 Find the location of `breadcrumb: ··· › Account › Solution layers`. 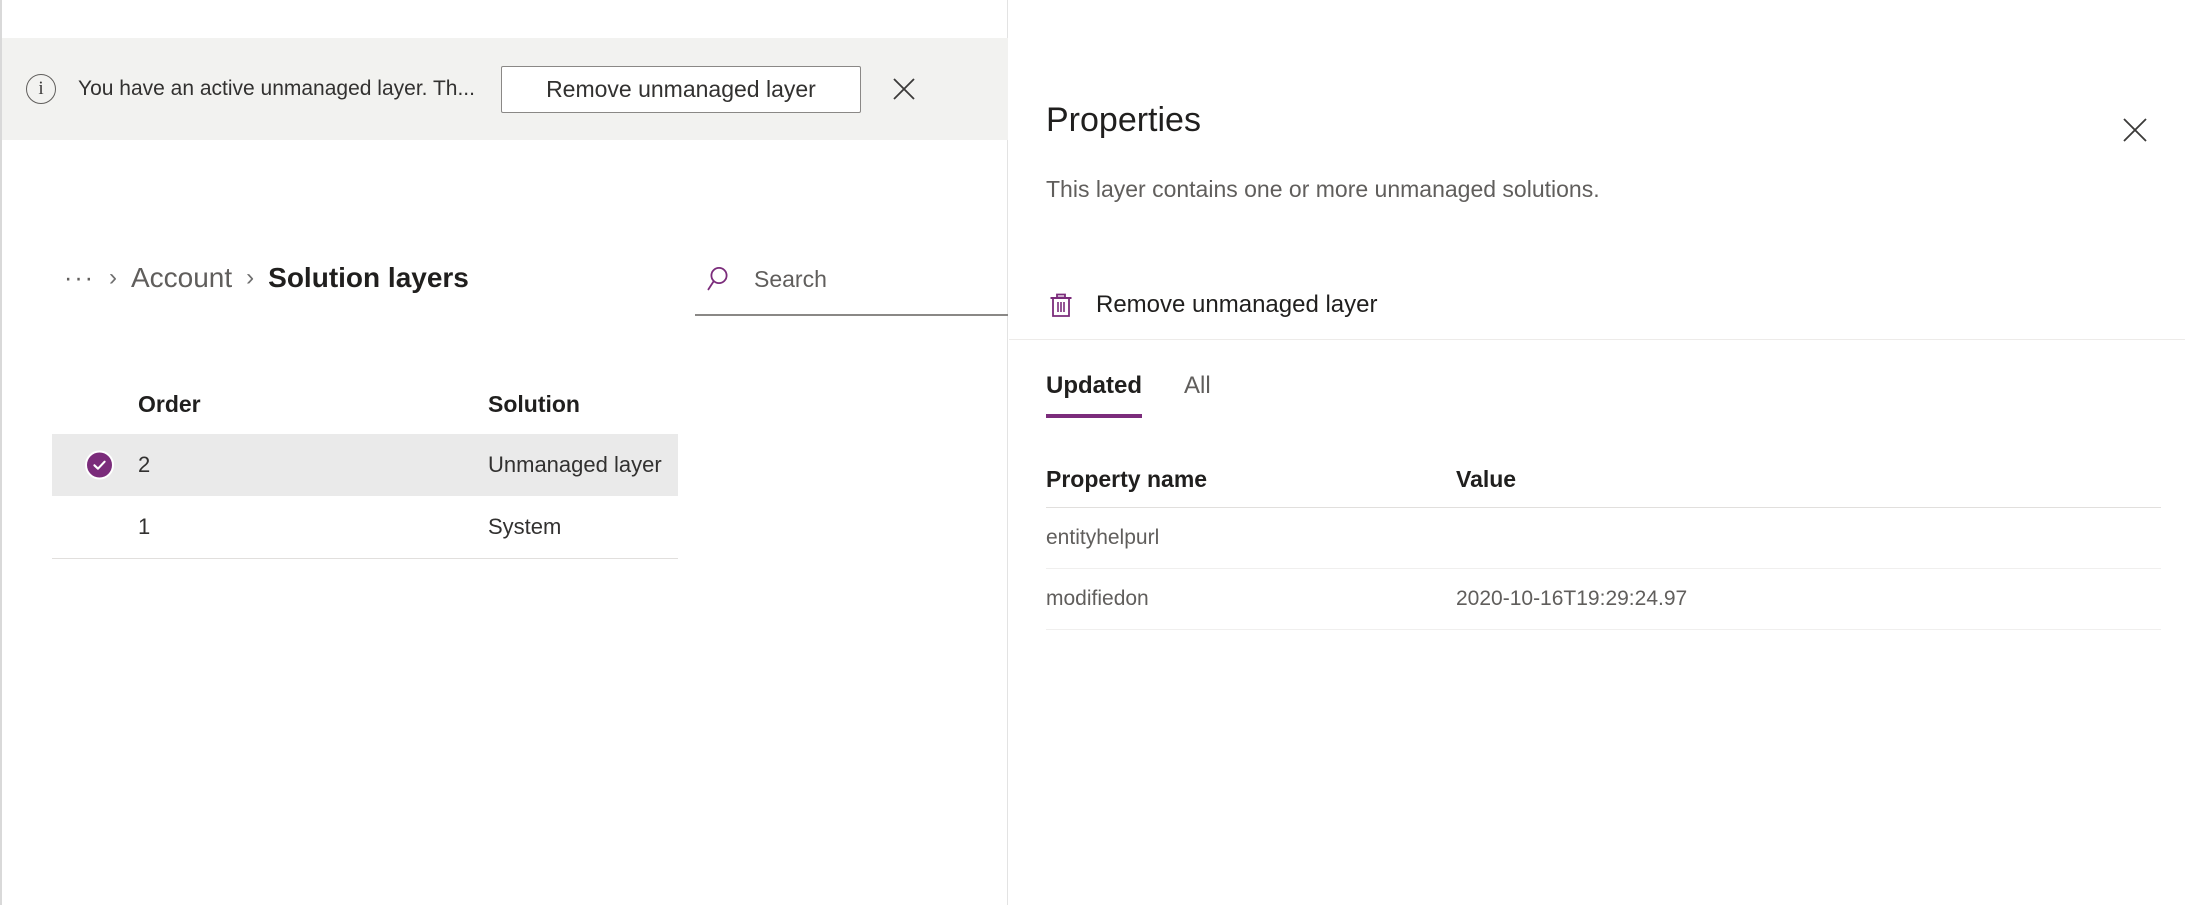

breadcrumb: ··· › Account › Solution layers is located at coordinates (266, 278).